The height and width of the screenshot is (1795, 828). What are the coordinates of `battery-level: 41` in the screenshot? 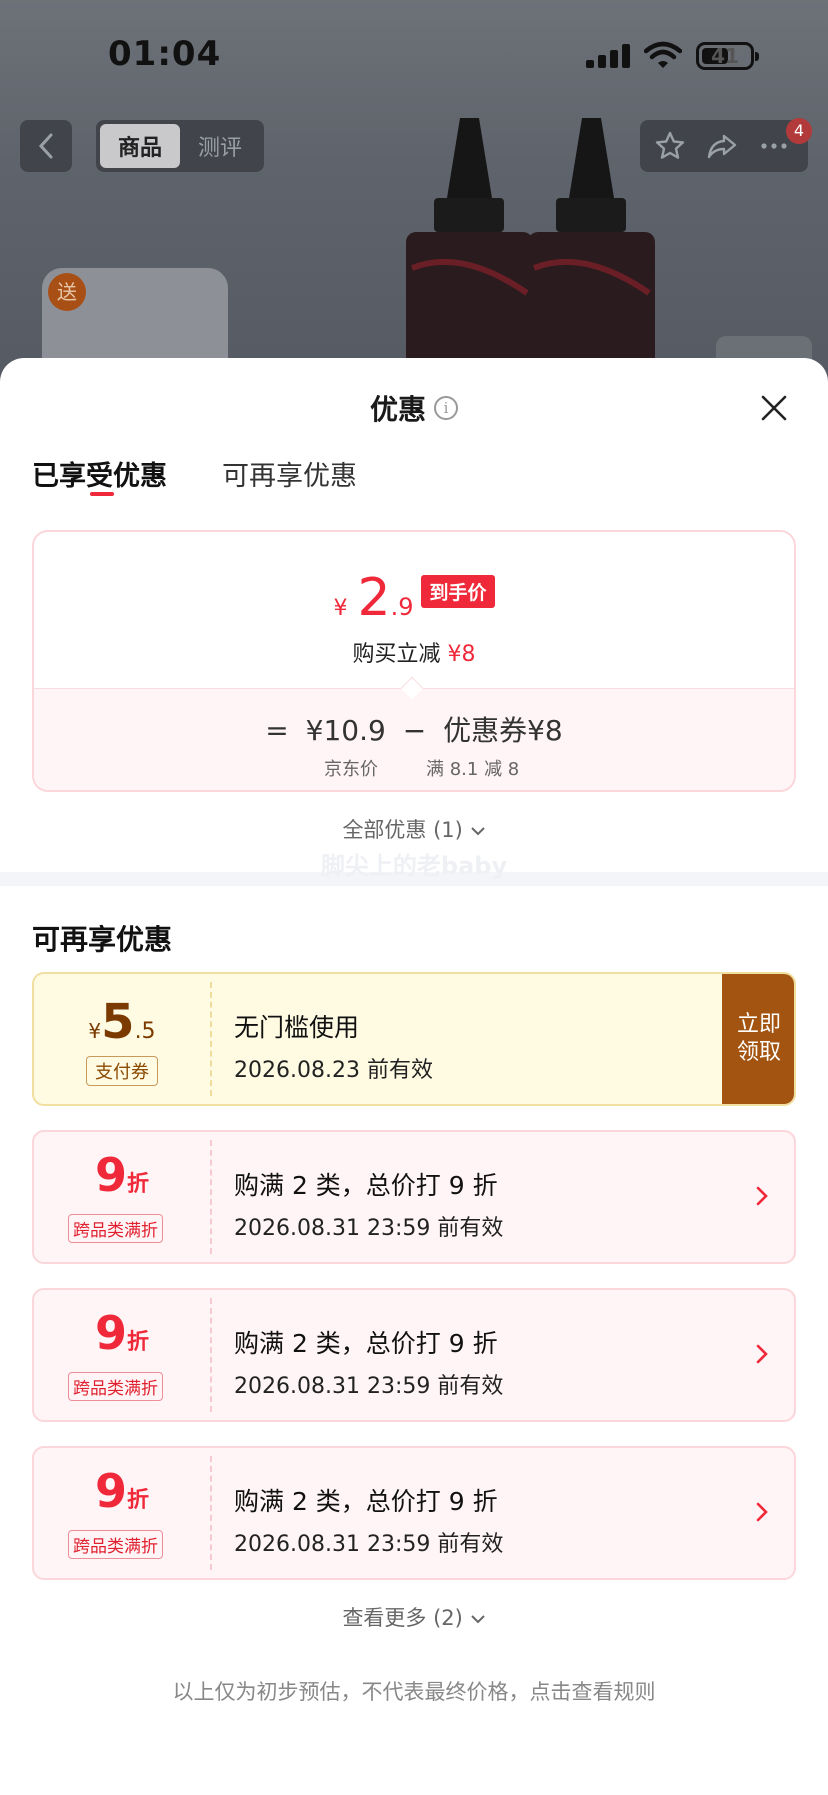 It's located at (725, 56).